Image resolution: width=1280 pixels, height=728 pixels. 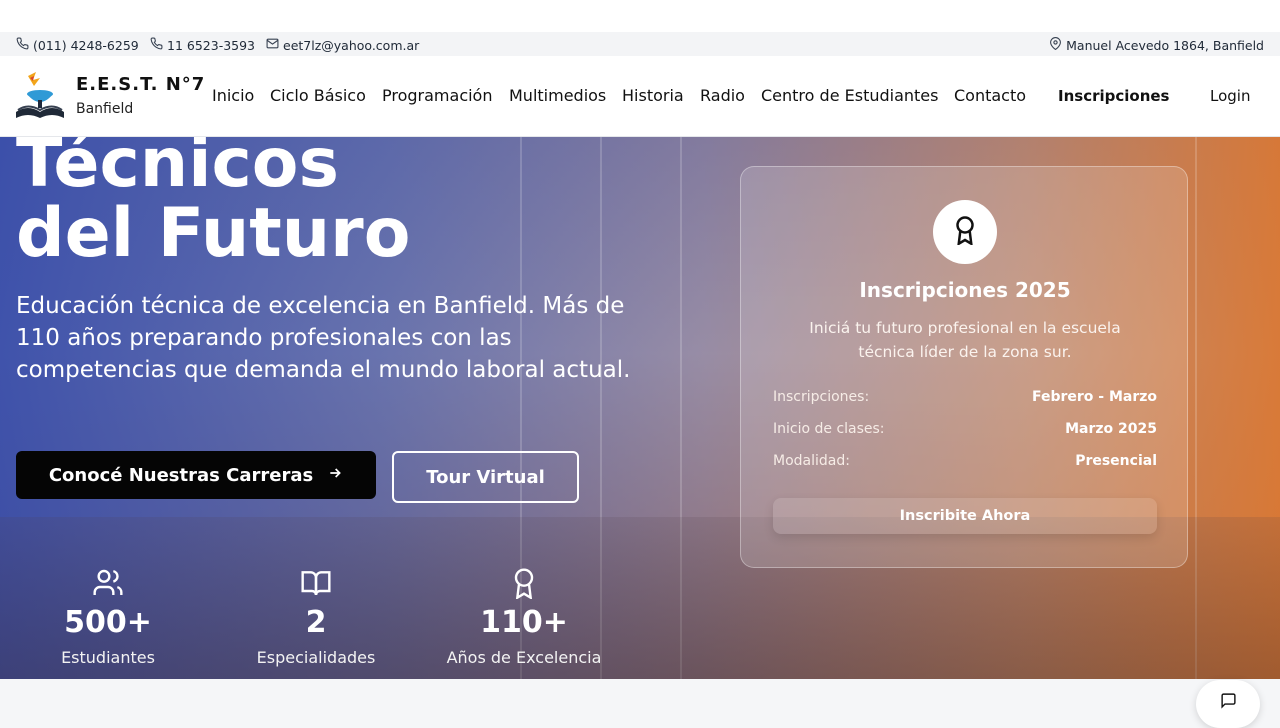 I want to click on phone-number: (011) 4248-6259, so click(x=86, y=45).